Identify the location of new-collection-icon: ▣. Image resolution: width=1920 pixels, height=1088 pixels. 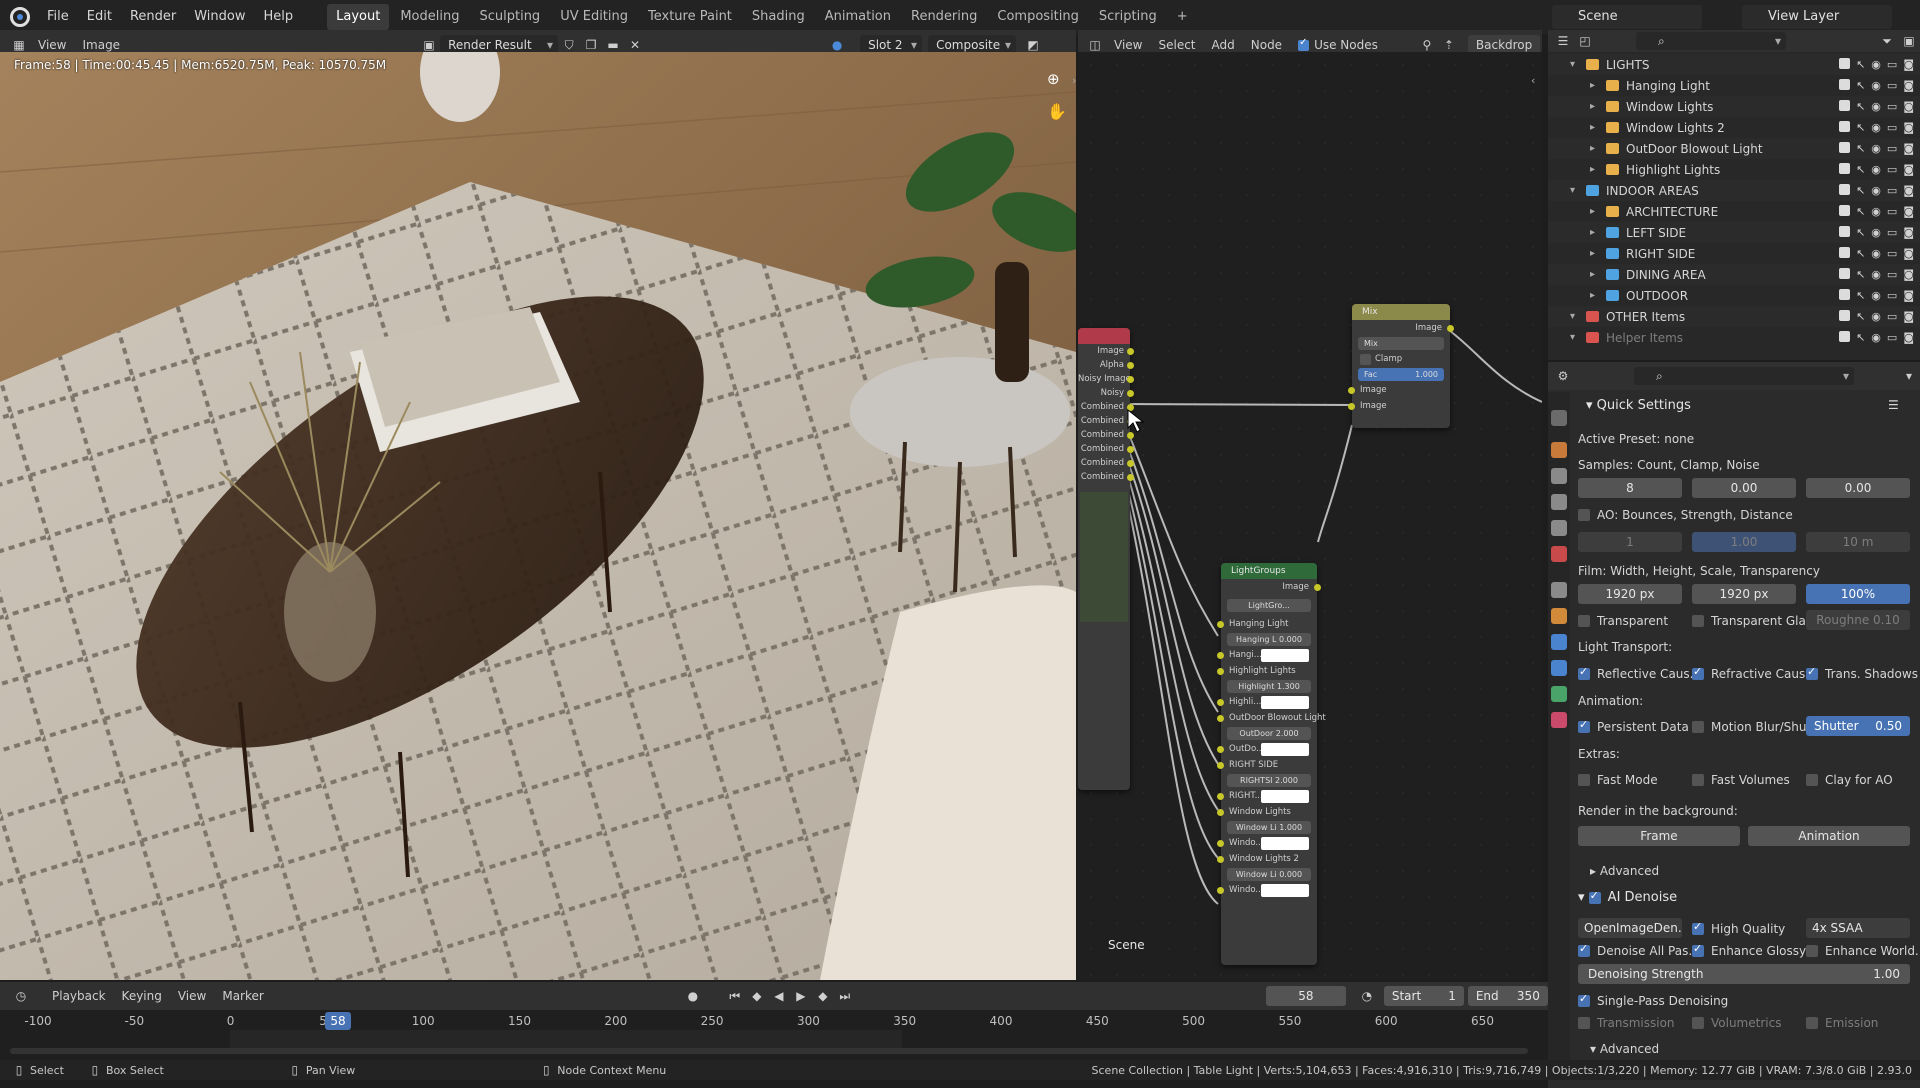
(1909, 41).